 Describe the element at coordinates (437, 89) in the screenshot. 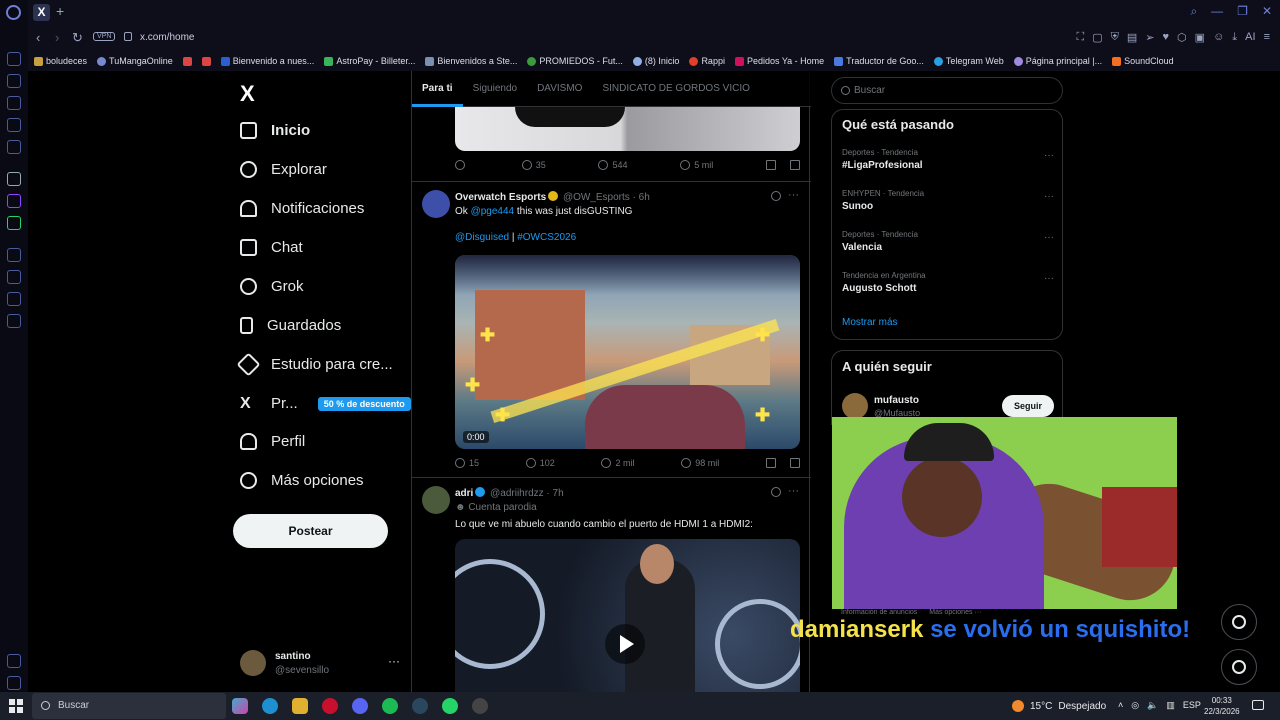

I see `tab-para-ti: Para ti` at that location.